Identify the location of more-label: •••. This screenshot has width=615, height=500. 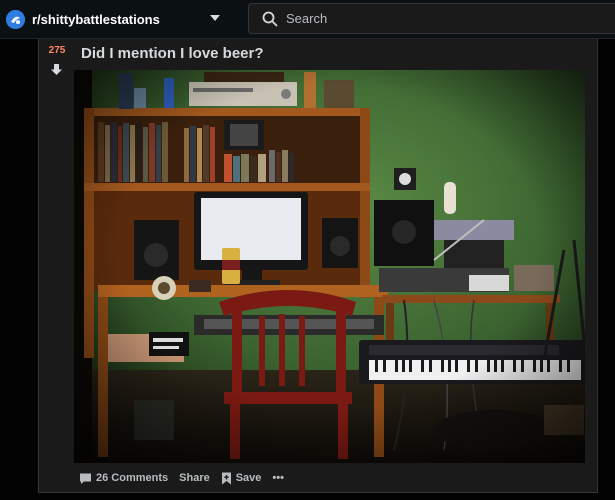
(278, 478).